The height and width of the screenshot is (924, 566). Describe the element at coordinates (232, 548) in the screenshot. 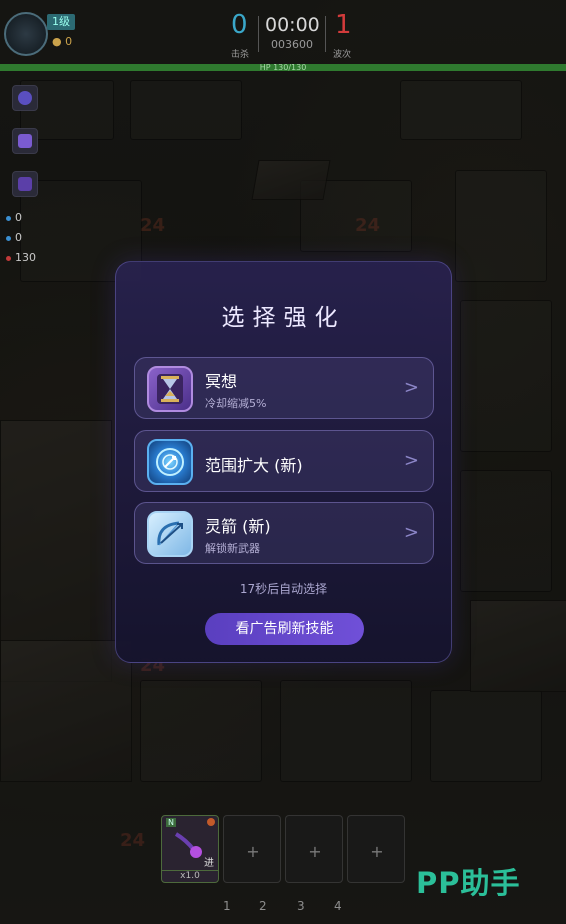

I see `option-desc: 解锁新武器` at that location.